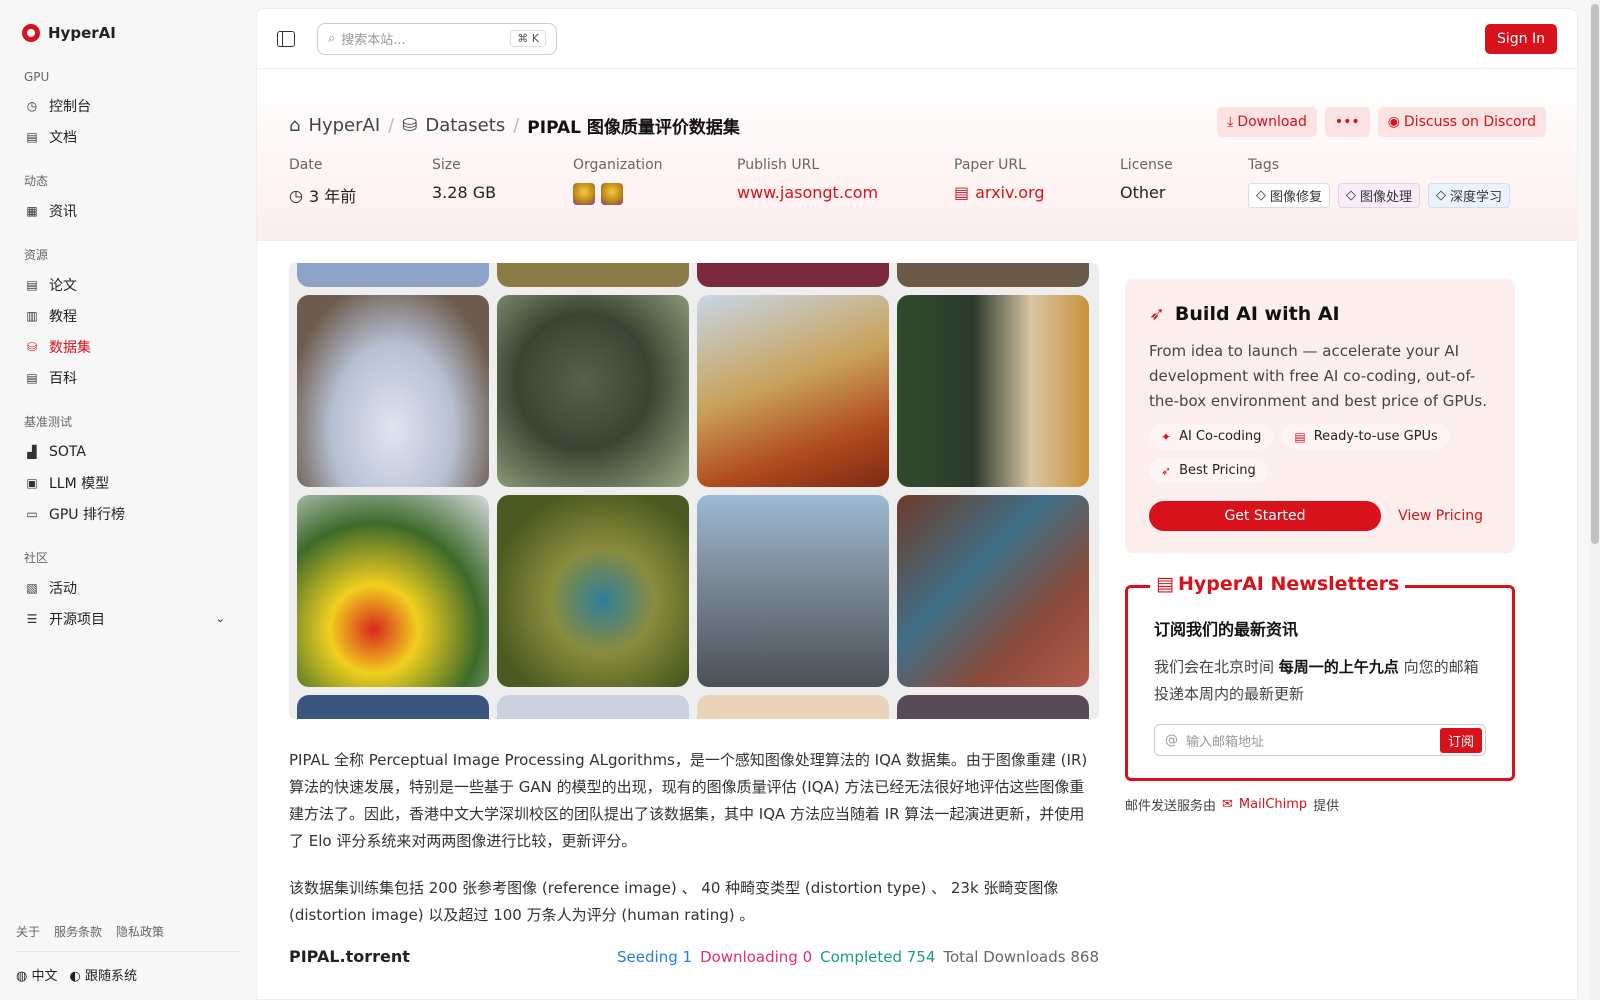  Describe the element at coordinates (1469, 195) in the screenshot. I see `tag-item: ◇ 深度学习` at that location.